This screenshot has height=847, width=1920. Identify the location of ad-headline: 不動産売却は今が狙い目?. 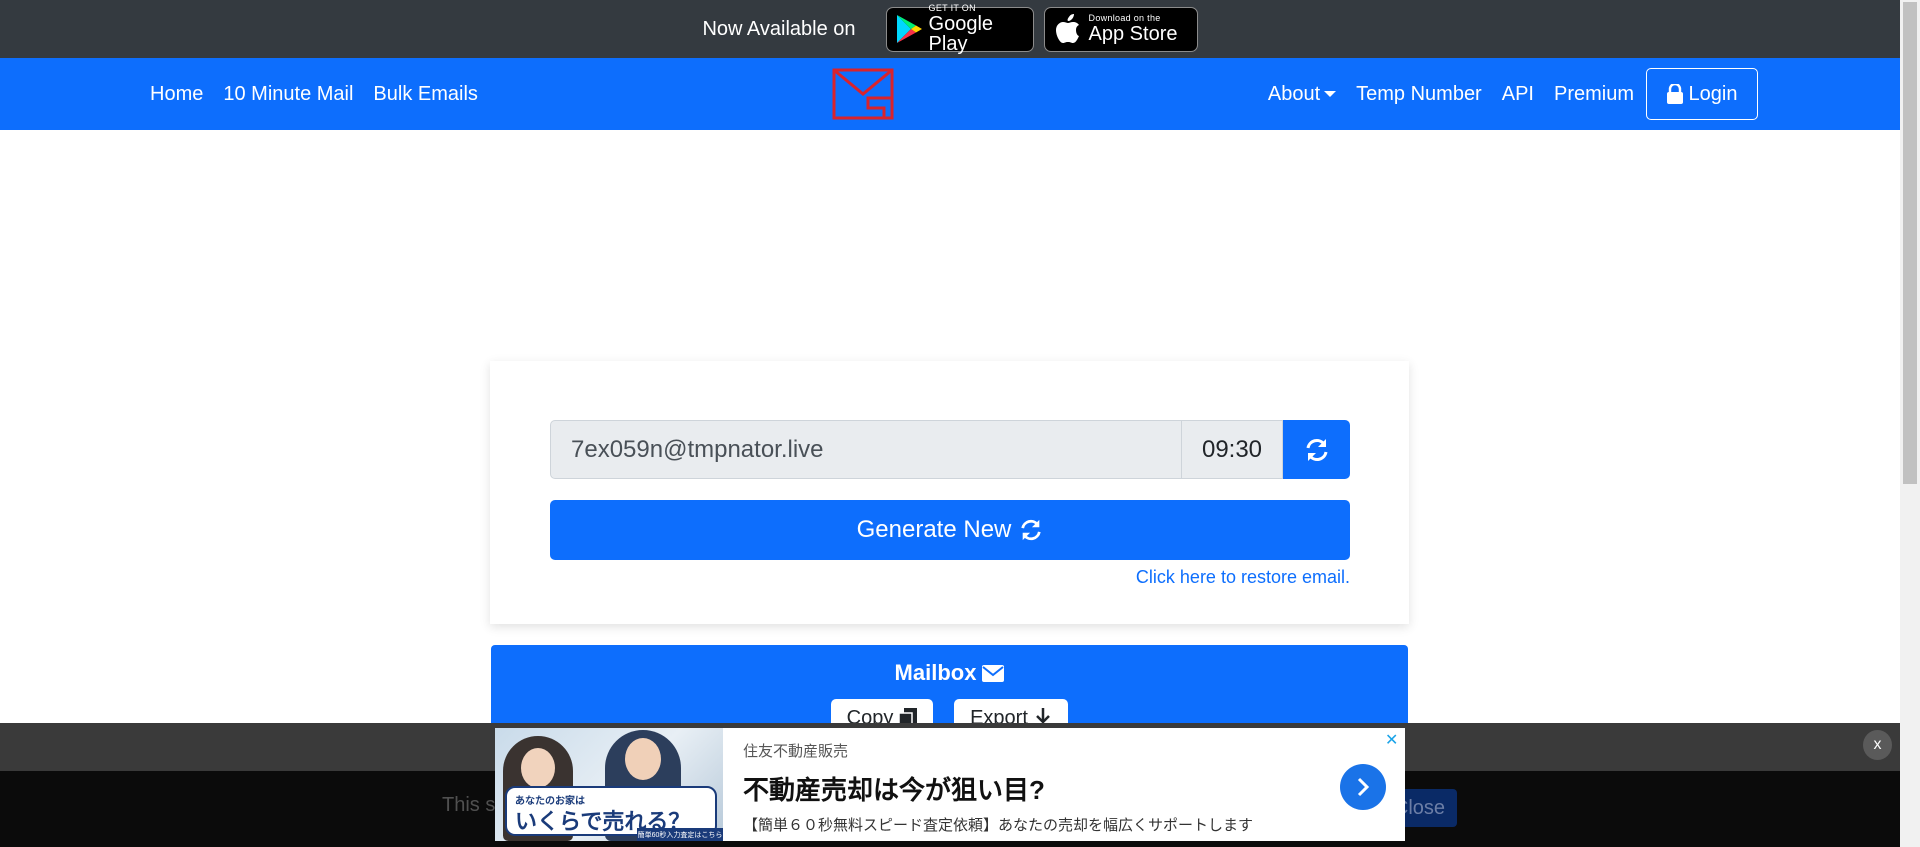
(894, 790).